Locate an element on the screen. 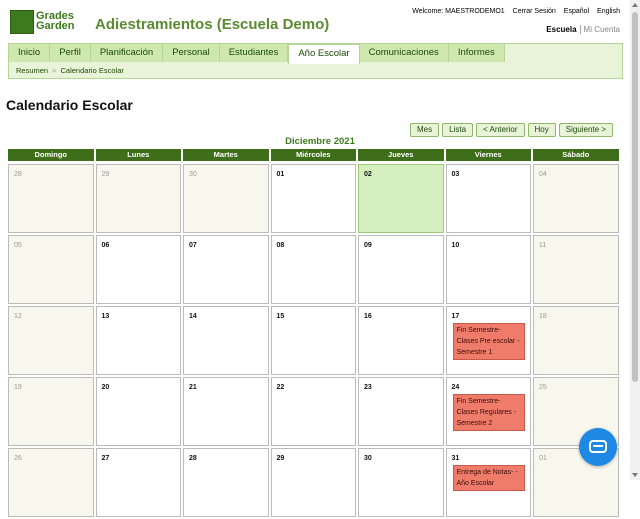 This screenshot has height=519, width=640. app-logo: Grades Garden is located at coordinates (46, 22).